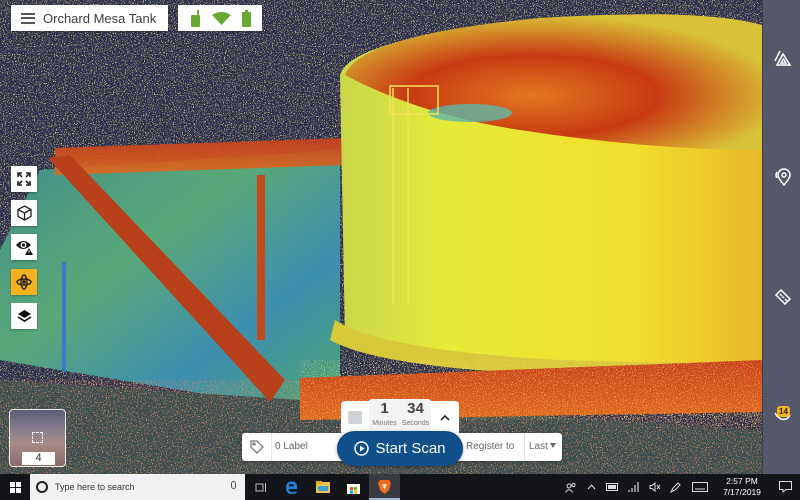  What do you see at coordinates (410, 448) in the screenshot?
I see `start-scan-label: Start Scan` at bounding box center [410, 448].